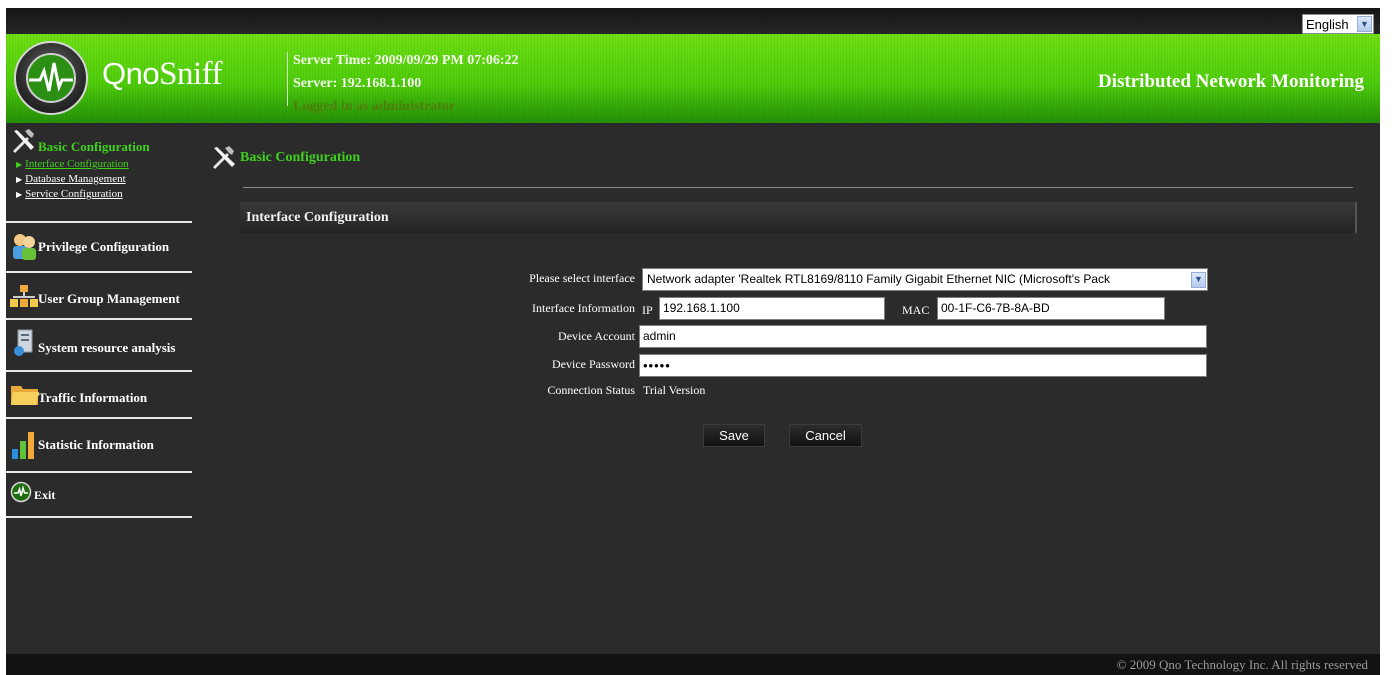  What do you see at coordinates (357, 83) in the screenshot?
I see `server-address: Server: 192.168.1.100` at bounding box center [357, 83].